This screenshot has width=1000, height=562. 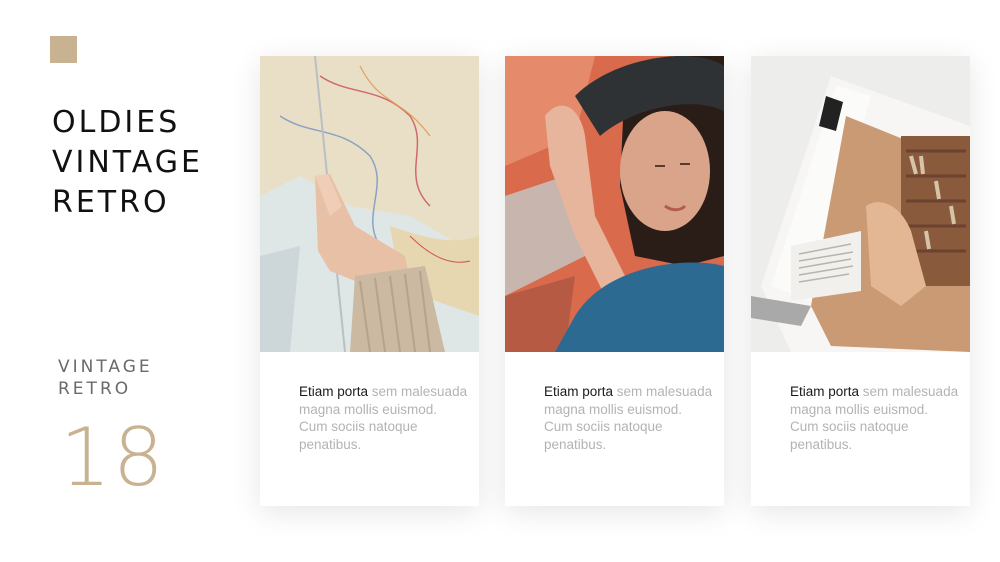 I want to click on magazine-photo, so click(x=860, y=204).